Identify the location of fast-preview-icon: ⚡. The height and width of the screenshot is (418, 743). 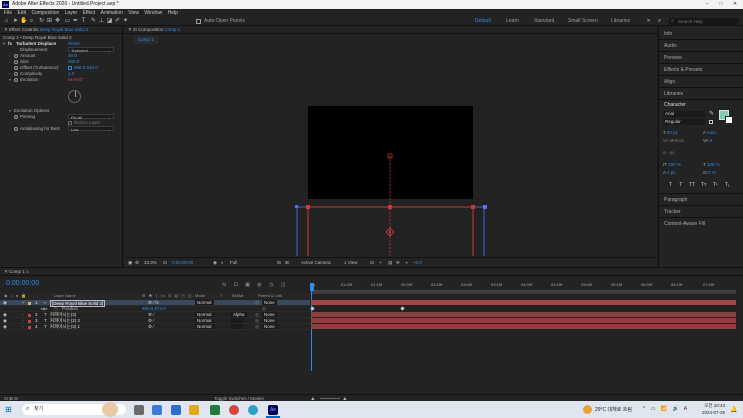
(380, 262).